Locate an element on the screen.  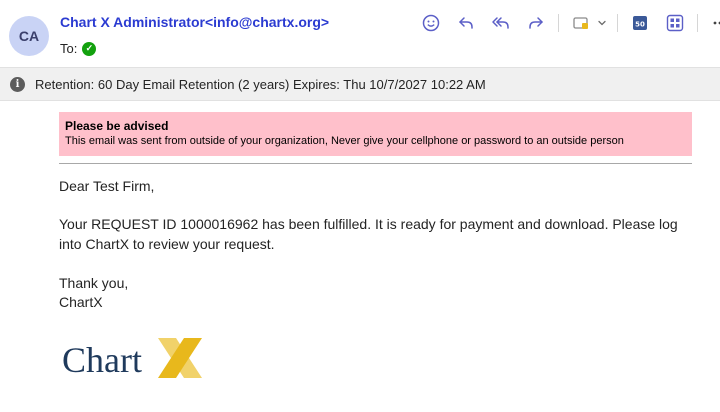
greeting: Dear Test Firm, is located at coordinates (107, 186).